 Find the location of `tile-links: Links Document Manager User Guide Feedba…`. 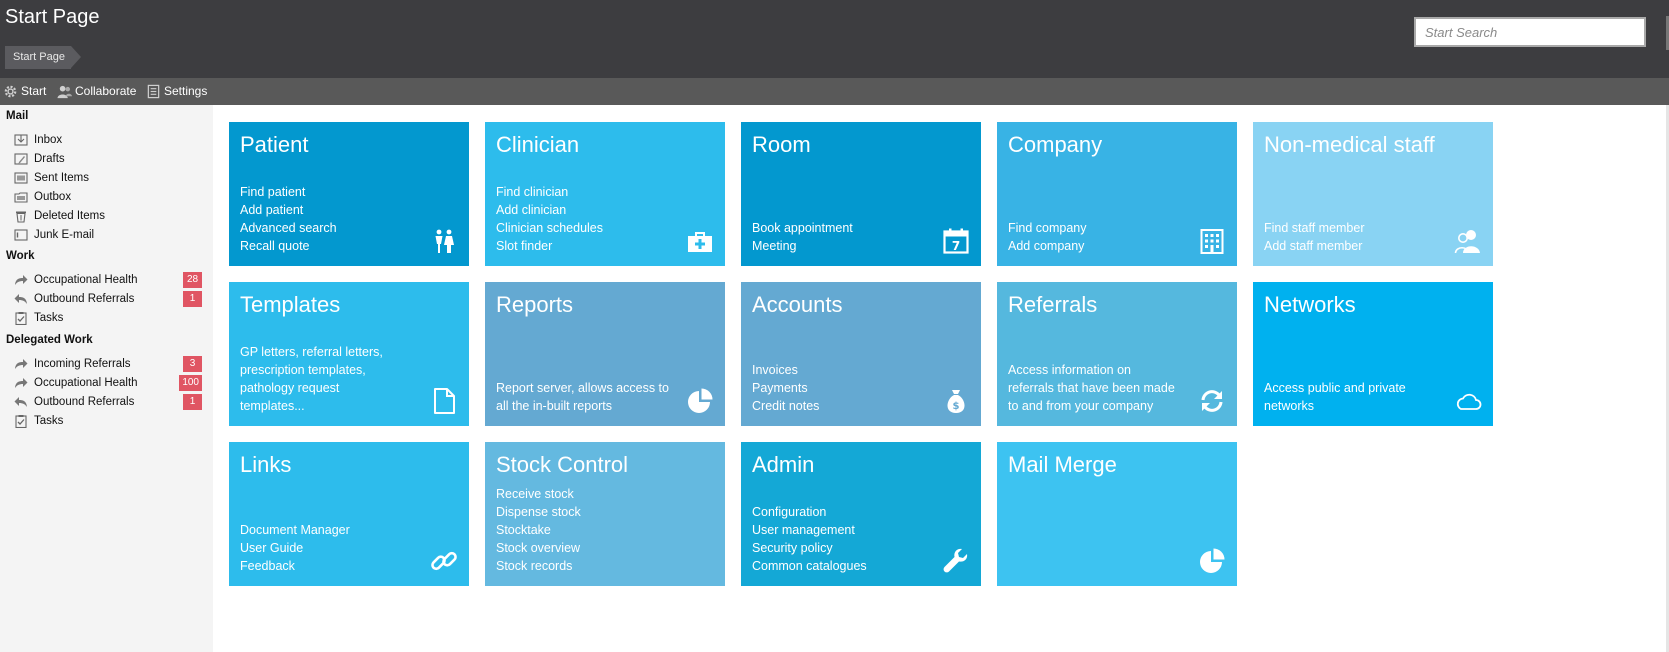

tile-links: Links Document Manager User Guide Feedba… is located at coordinates (349, 514).